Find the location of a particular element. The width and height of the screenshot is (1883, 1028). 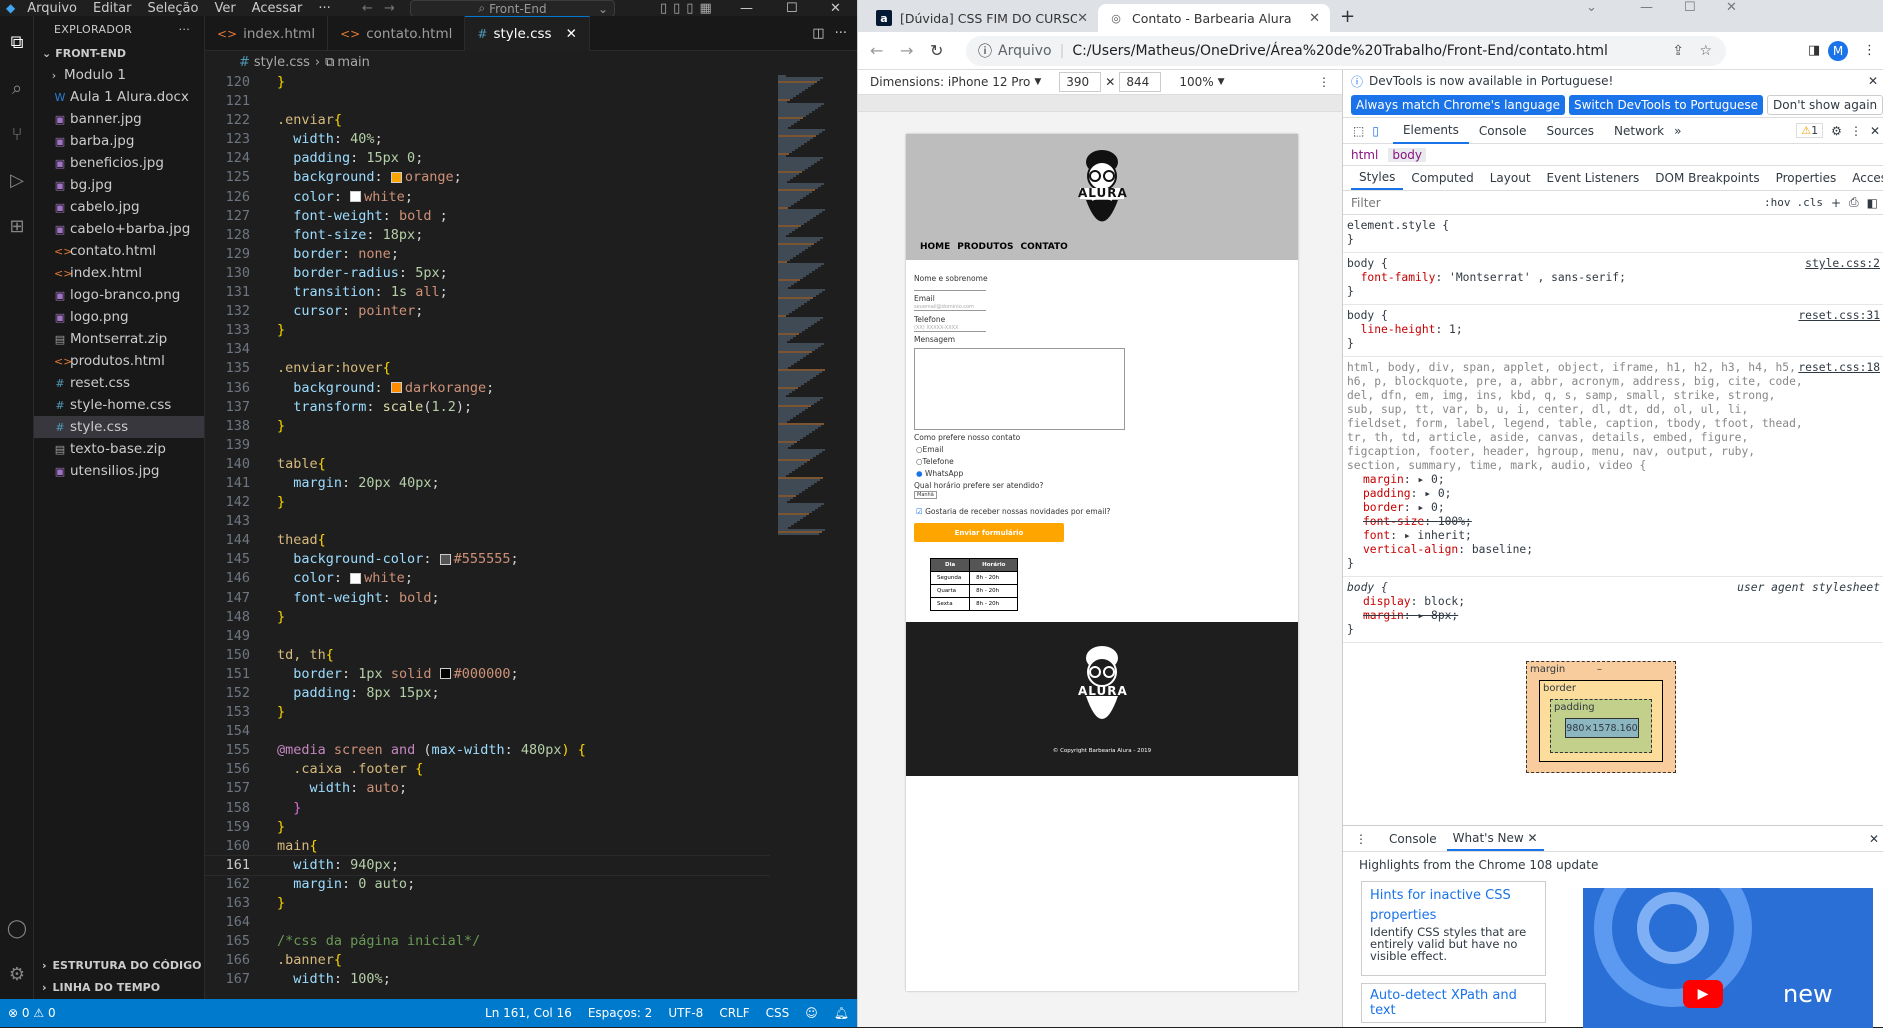

device-toggle-icon: ▯ is located at coordinates (1375, 131).